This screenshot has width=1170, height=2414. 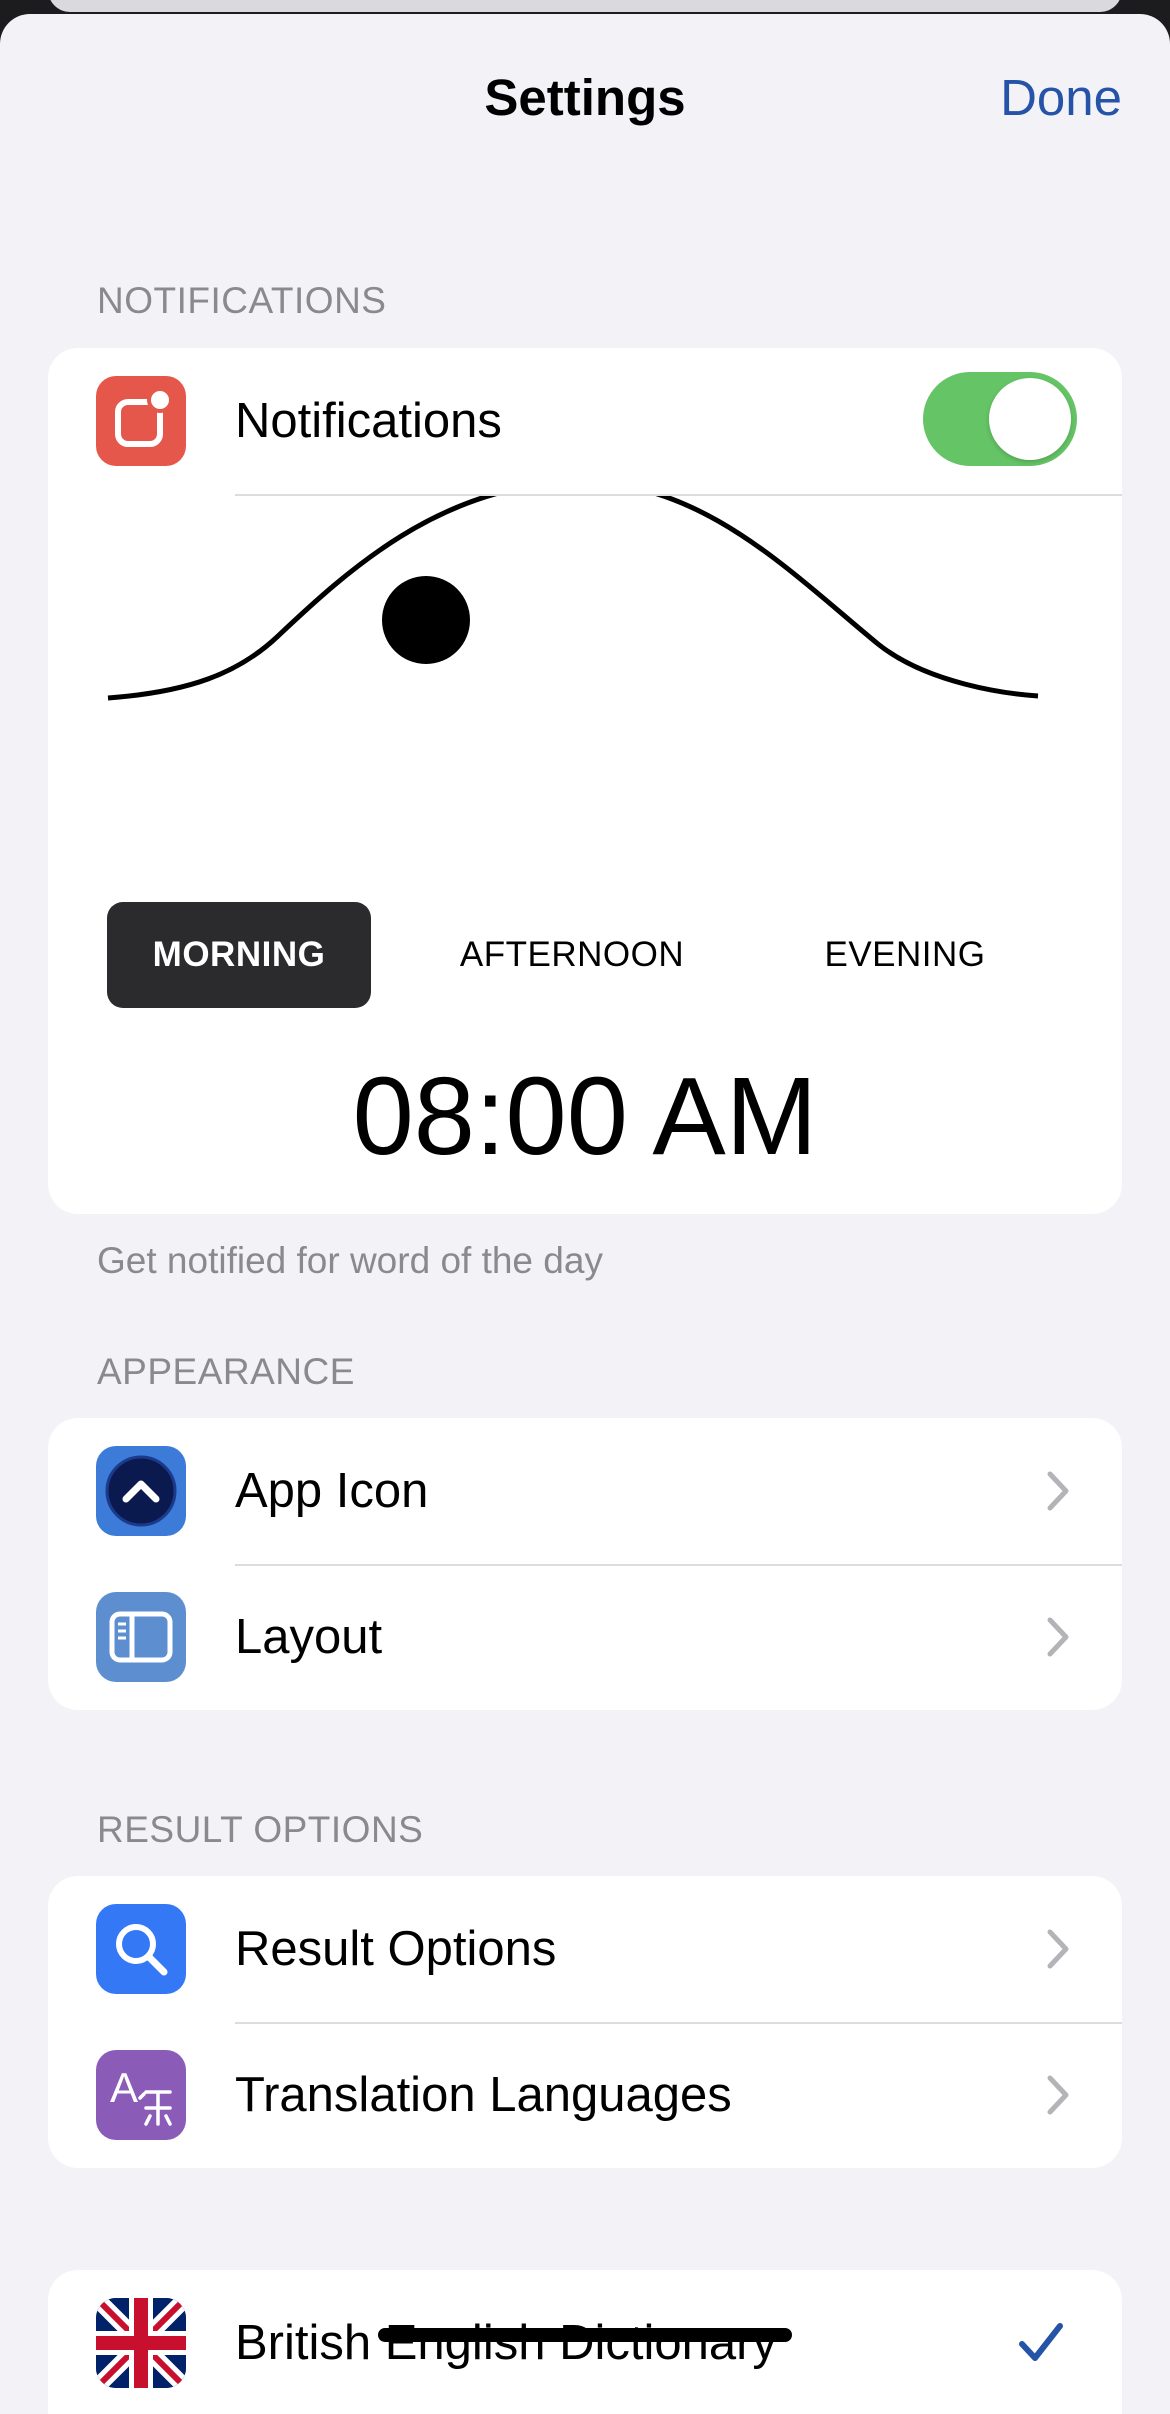 I want to click on notifications-toggle, so click(x=1000, y=419).